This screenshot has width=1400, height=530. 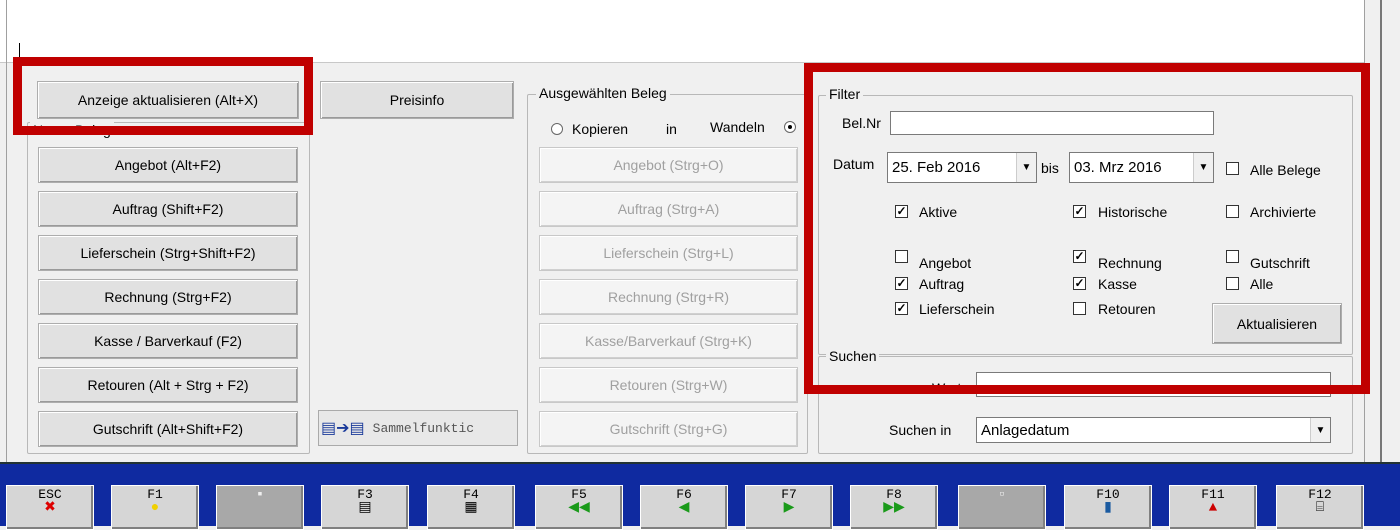 What do you see at coordinates (168, 297) in the screenshot?
I see `new-rechnung-button: Rechnung (Strg+F2)` at bounding box center [168, 297].